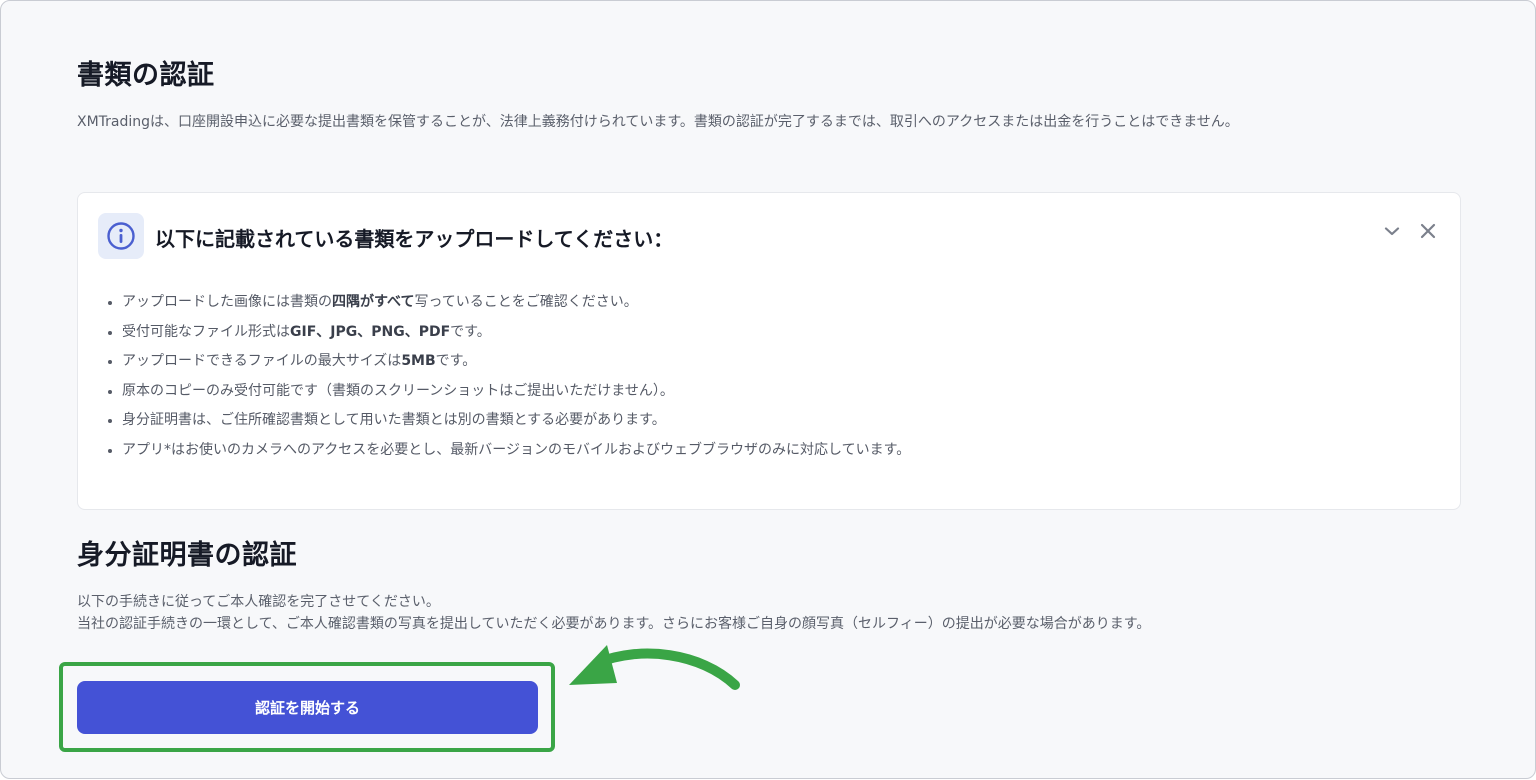  Describe the element at coordinates (508, 362) in the screenshot. I see `list-item: アップロードできるファイルの最大サイズは5MBです。` at that location.